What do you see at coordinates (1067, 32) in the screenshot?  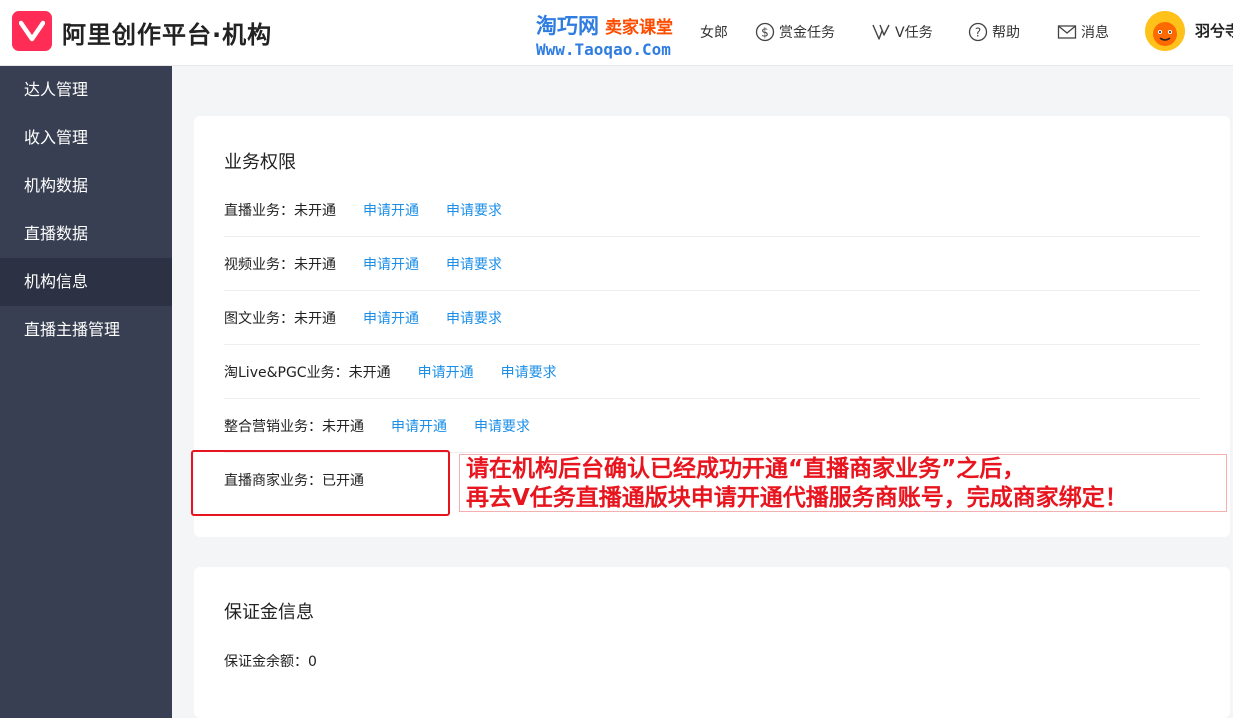 I see `mail-icon` at bounding box center [1067, 32].